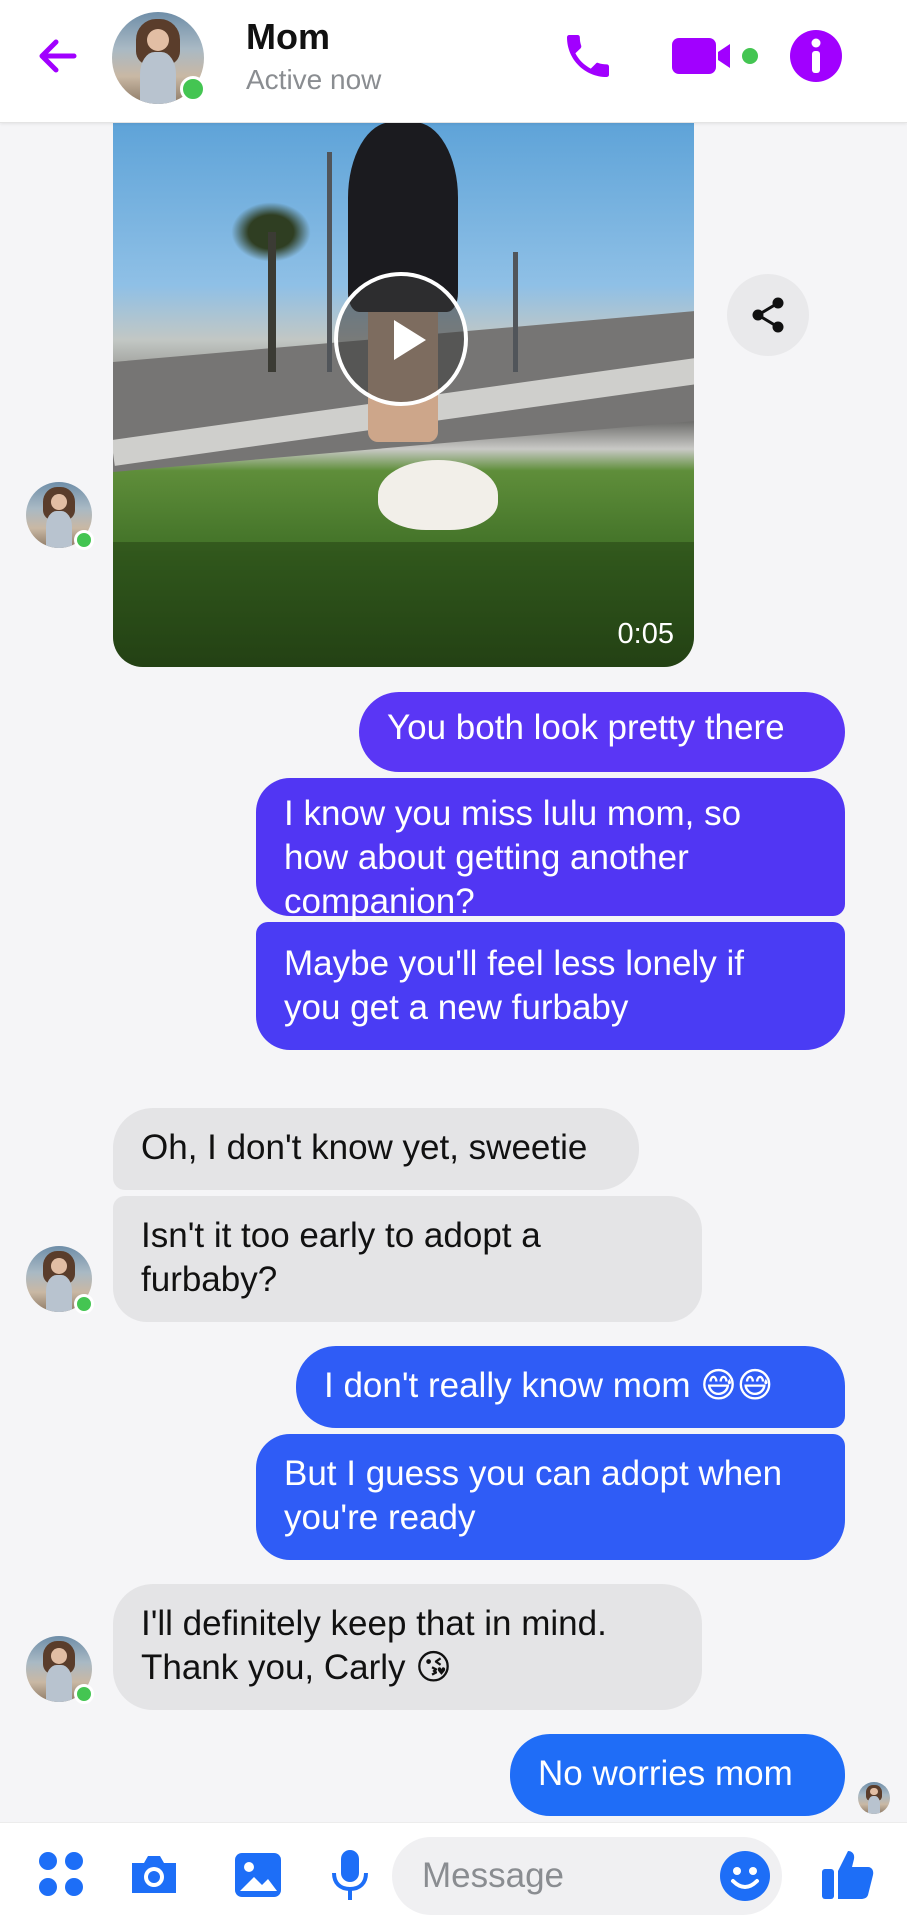  Describe the element at coordinates (456, 1007) in the screenshot. I see `message-line: you get a new furbaby` at that location.